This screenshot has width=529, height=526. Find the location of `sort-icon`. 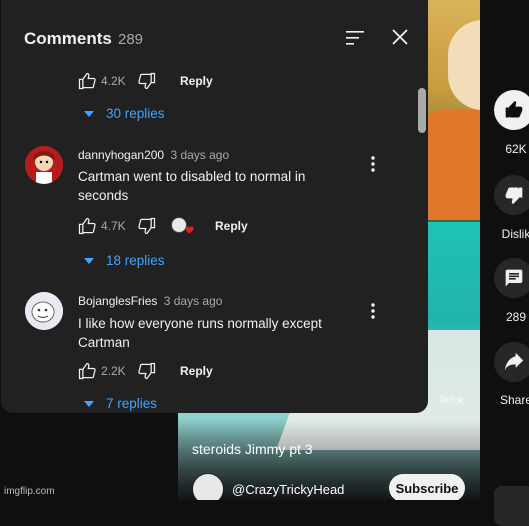

sort-icon is located at coordinates (355, 38).